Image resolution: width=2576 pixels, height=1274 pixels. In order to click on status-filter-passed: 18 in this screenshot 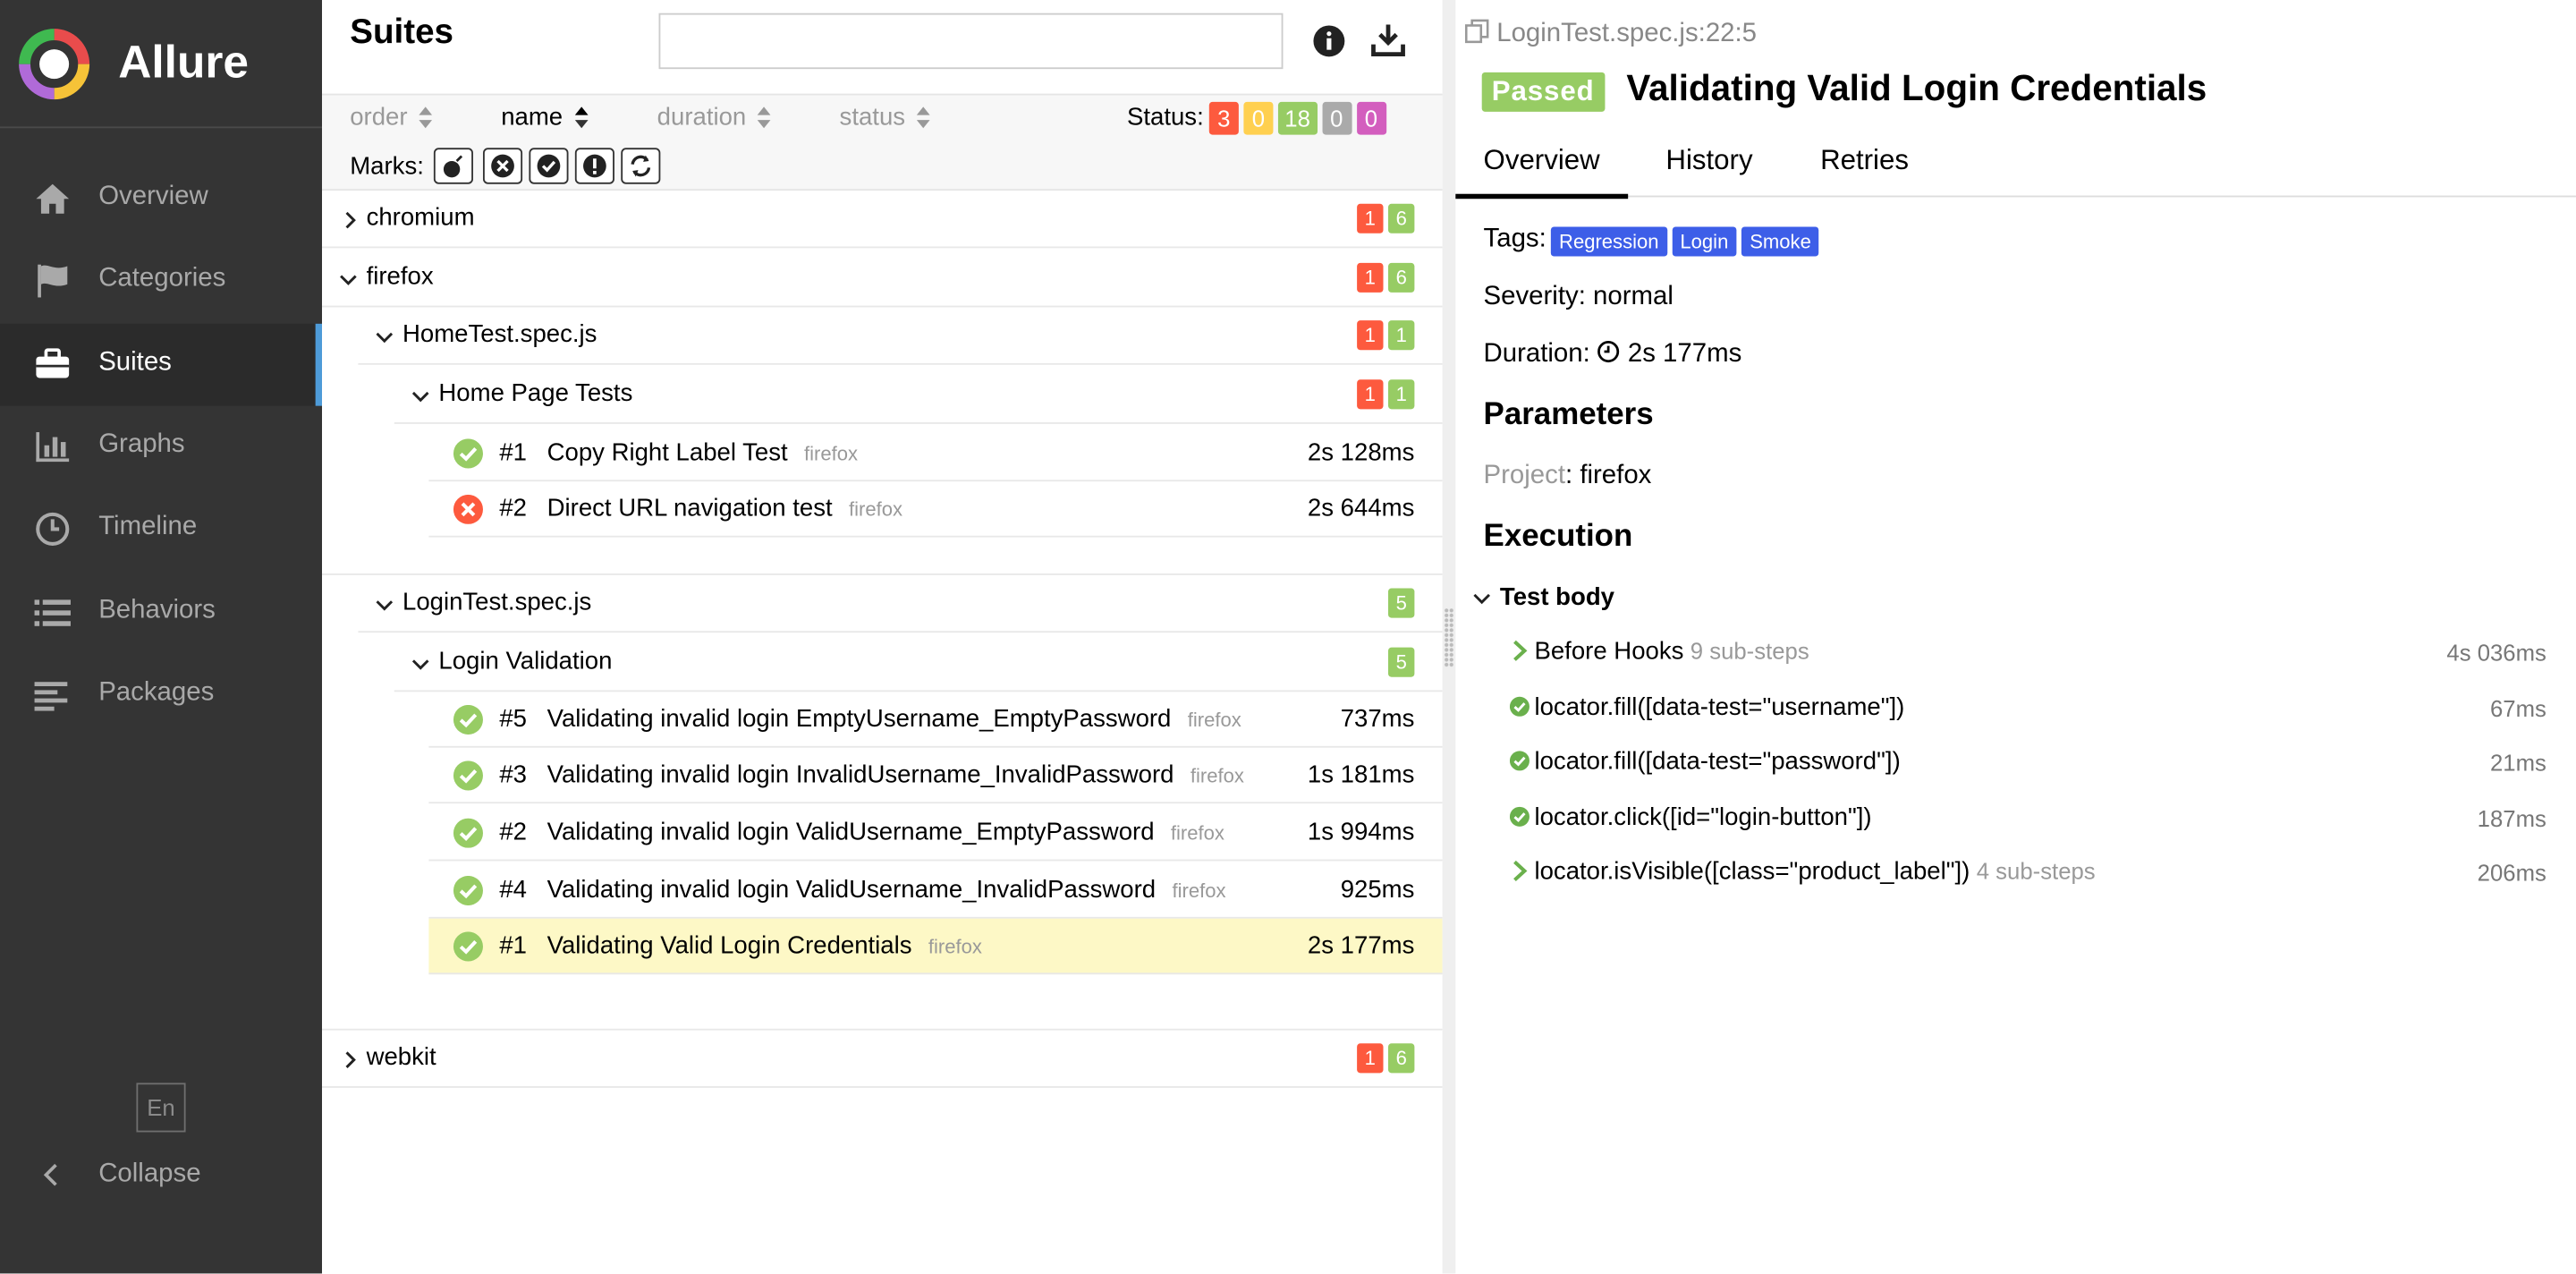, I will do `click(1297, 118)`.